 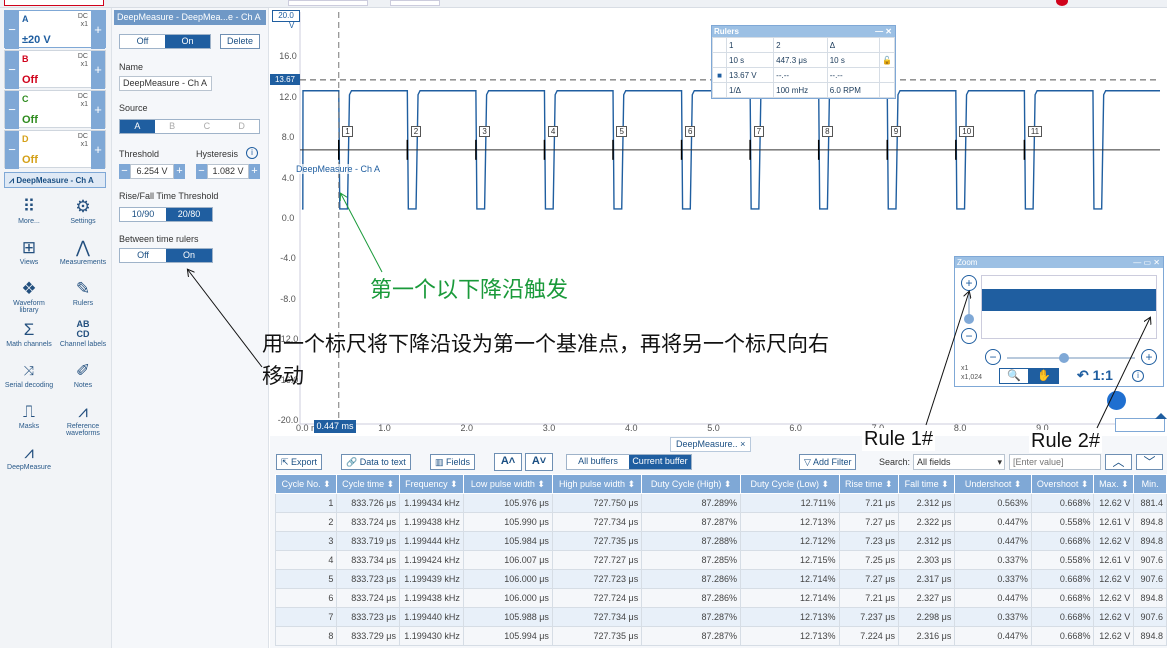 What do you see at coordinates (1114, 484) in the screenshot?
I see `column-header: Max. ⬍` at bounding box center [1114, 484].